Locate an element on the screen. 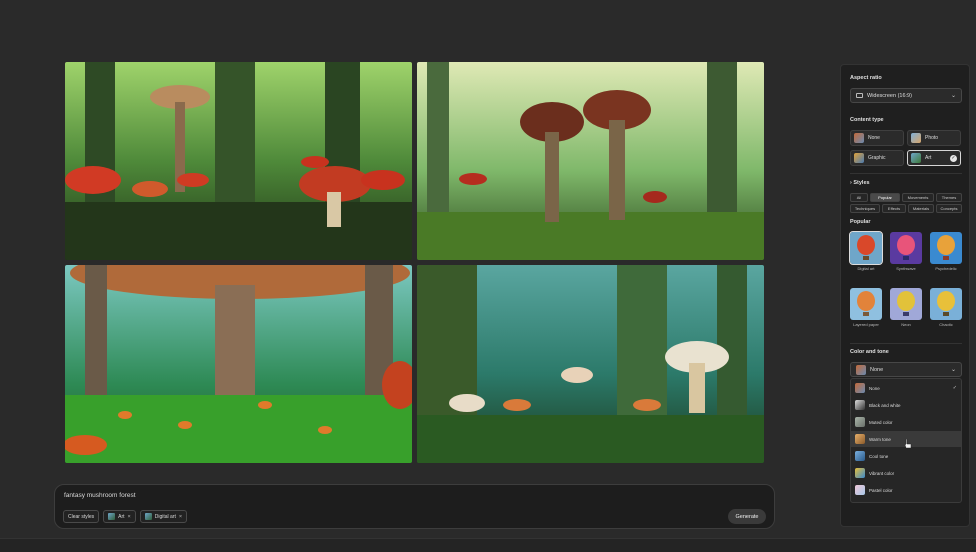 This screenshot has height=552, width=976. styles-header: › Styles is located at coordinates (860, 183).